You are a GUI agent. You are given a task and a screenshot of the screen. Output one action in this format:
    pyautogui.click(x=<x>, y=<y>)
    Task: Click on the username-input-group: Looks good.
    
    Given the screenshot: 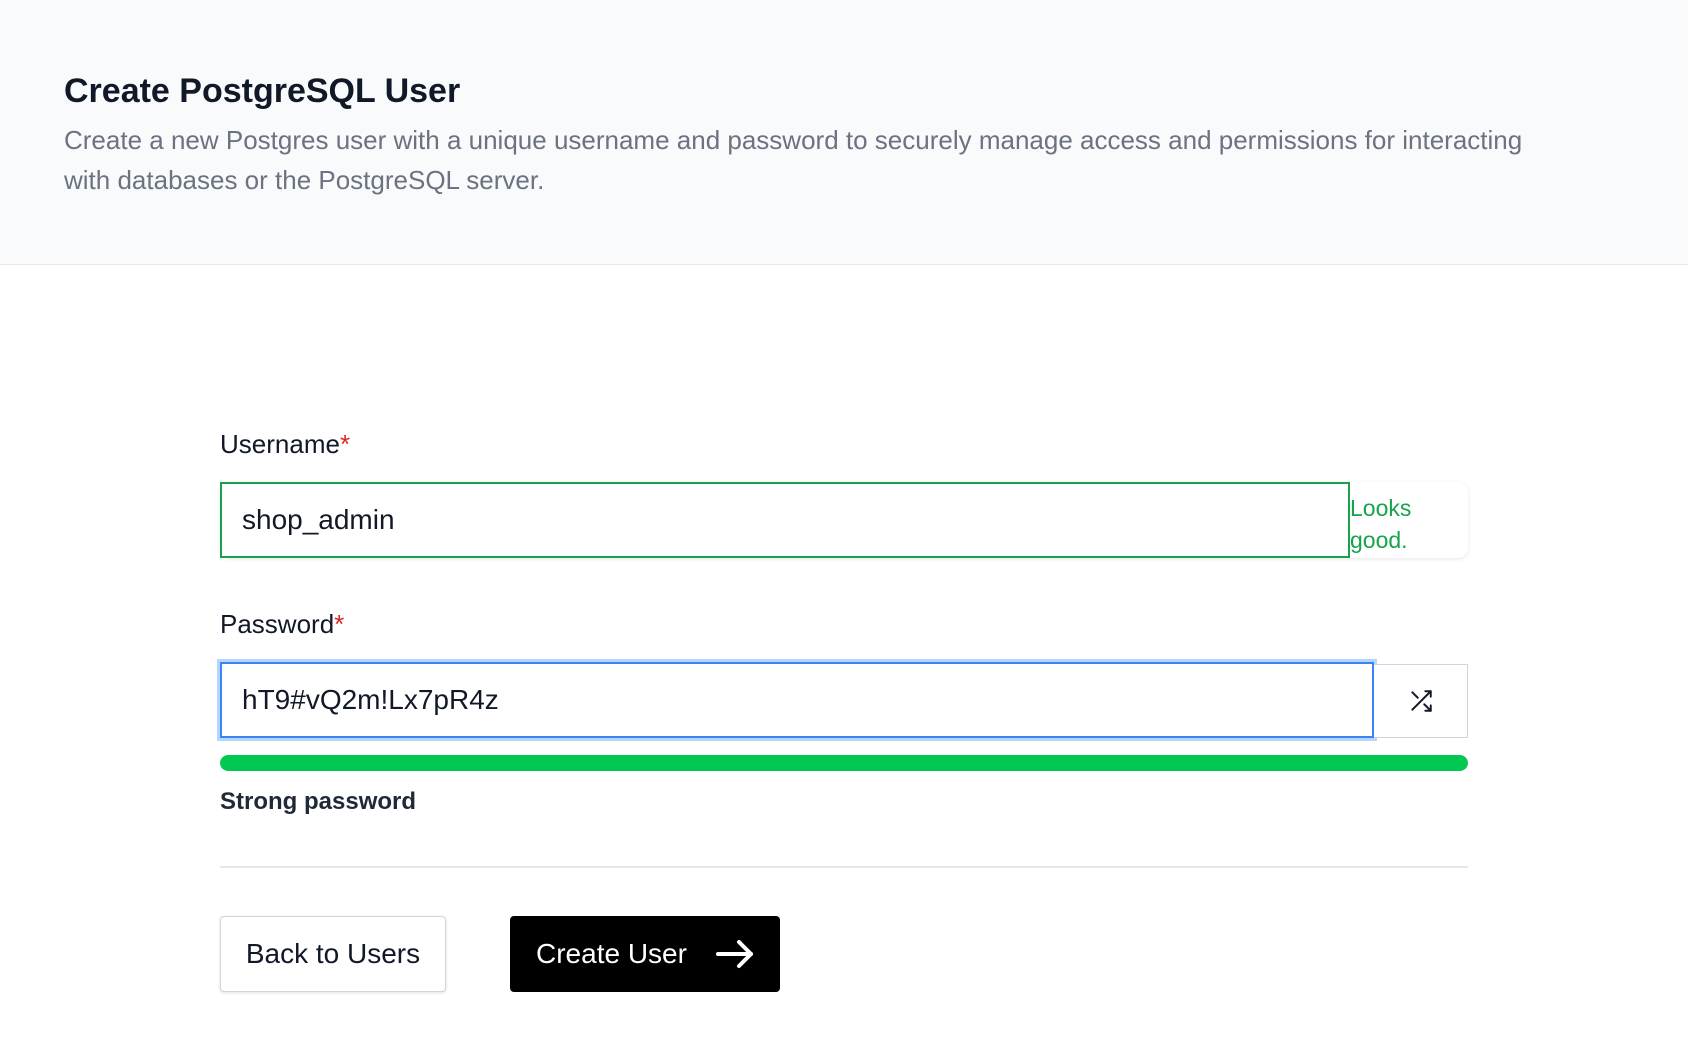 What is the action you would take?
    pyautogui.click(x=844, y=520)
    